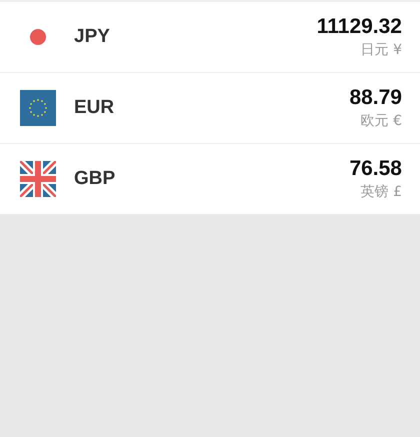 This screenshot has height=437, width=420. Describe the element at coordinates (375, 98) in the screenshot. I see `amount: 88.79` at that location.